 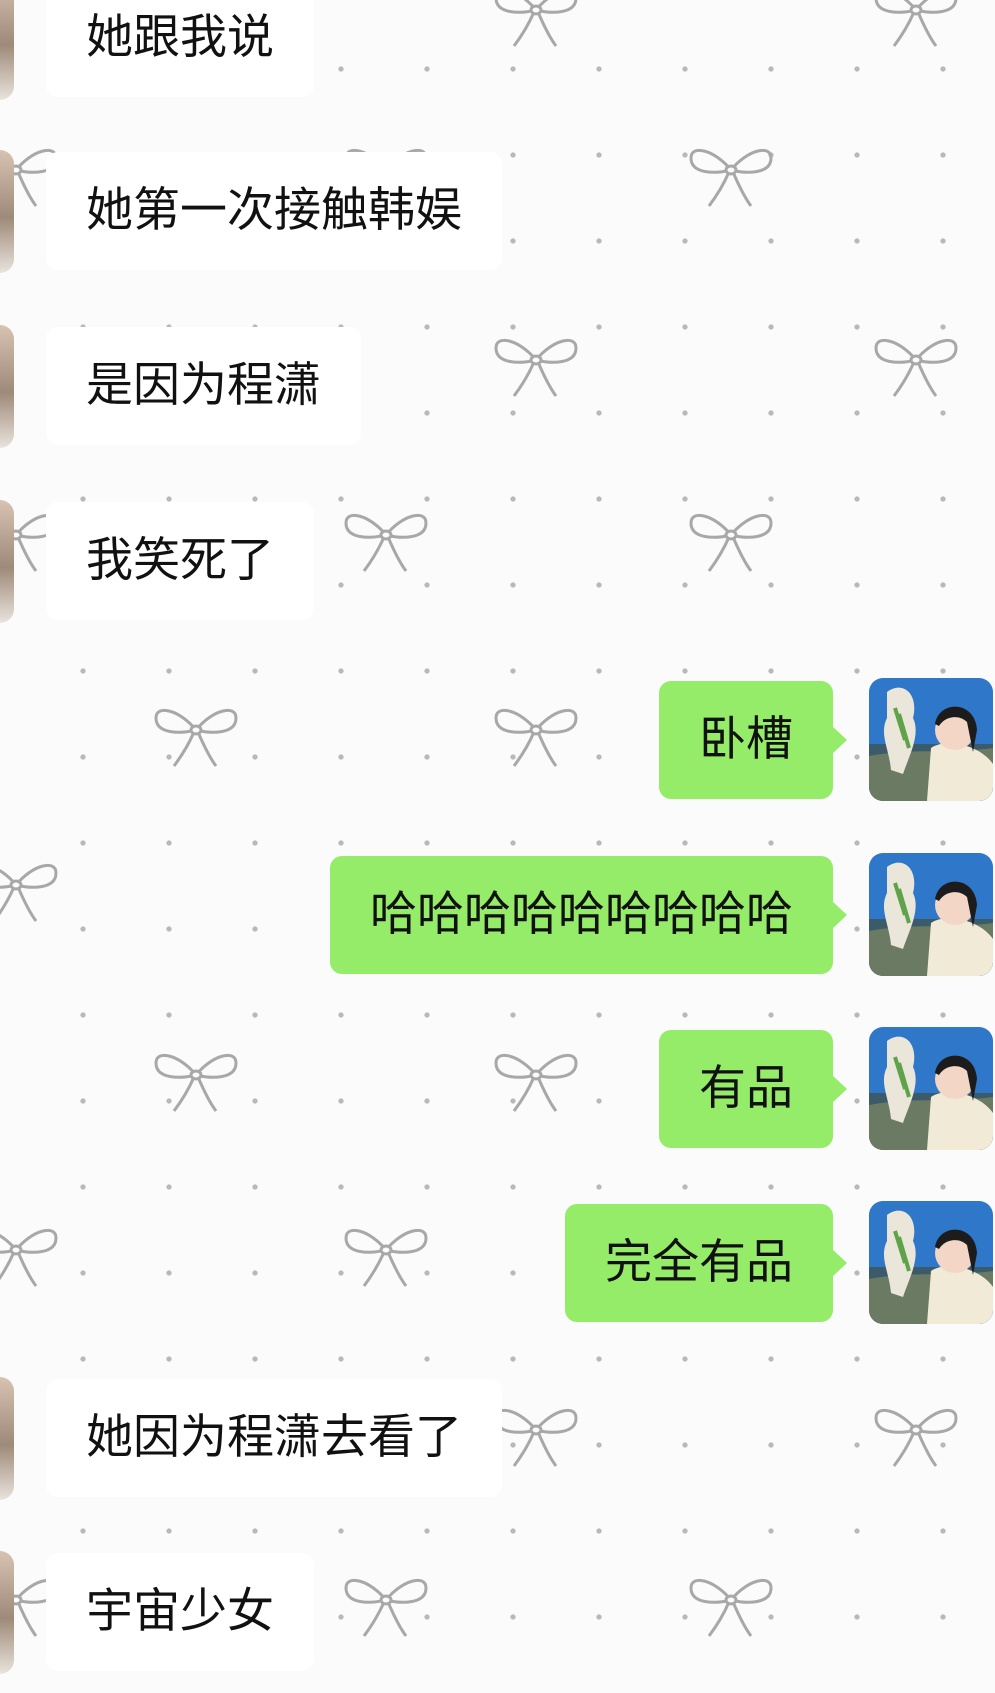 I want to click on message-row: 她跟我说, so click(x=157, y=50).